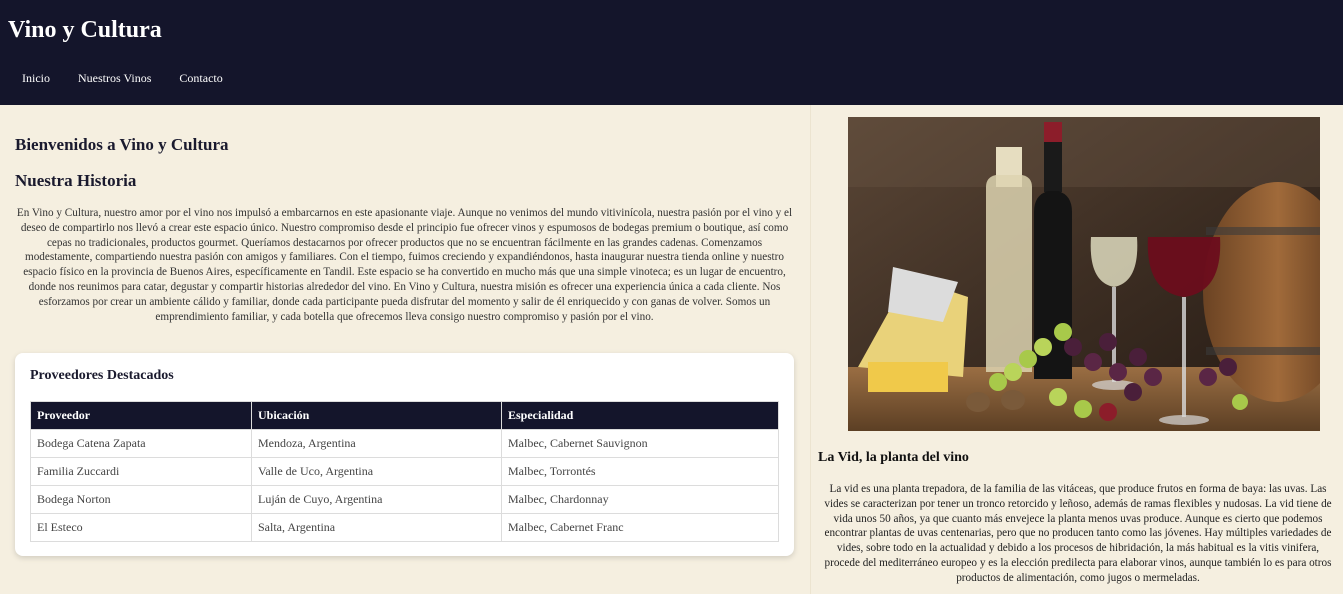  What do you see at coordinates (640, 527) in the screenshot?
I see `table-cell: Malbec, Cabernet Franc` at bounding box center [640, 527].